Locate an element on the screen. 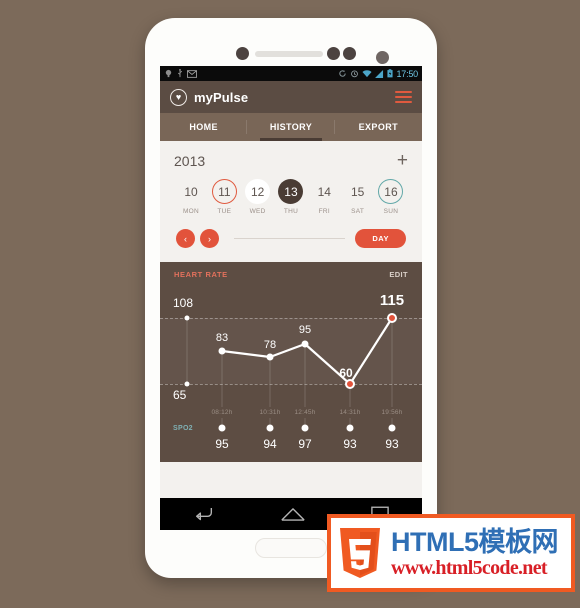  day-number: 16 is located at coordinates (391, 191).